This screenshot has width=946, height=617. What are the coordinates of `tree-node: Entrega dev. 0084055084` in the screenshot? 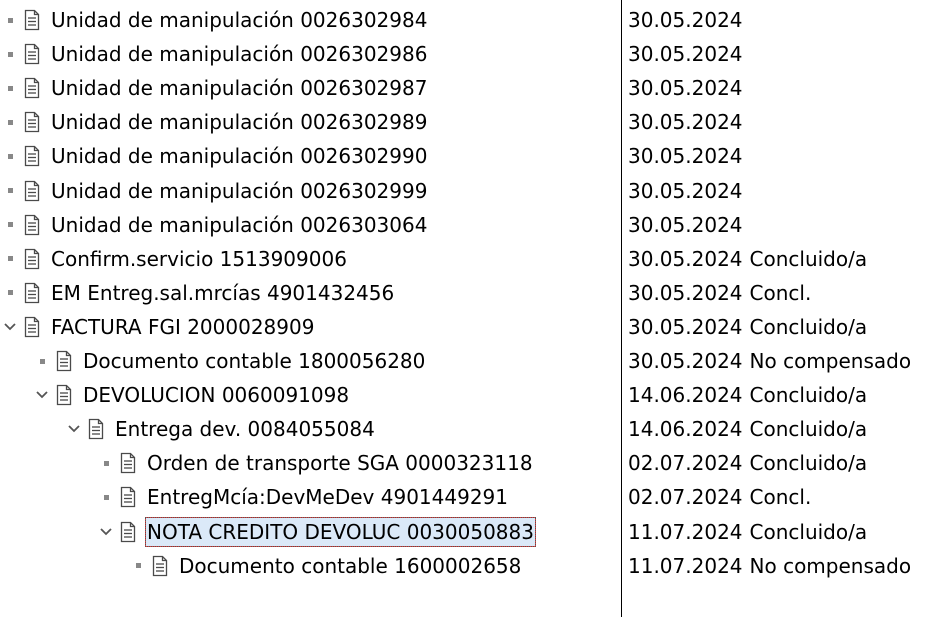 It's located at (221, 429).